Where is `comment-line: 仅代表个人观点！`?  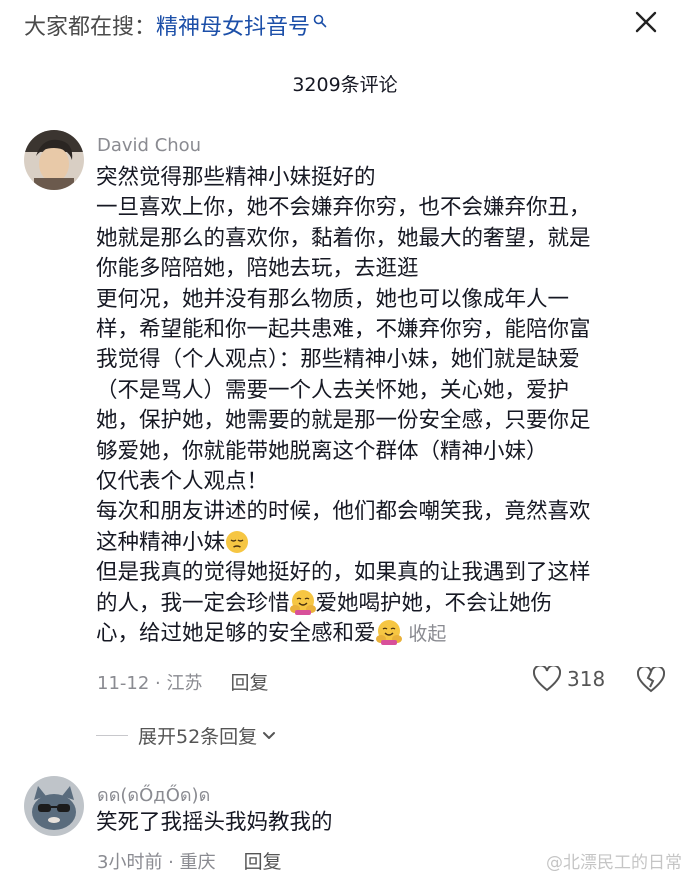 comment-line: 仅代表个人观点！ is located at coordinates (182, 482).